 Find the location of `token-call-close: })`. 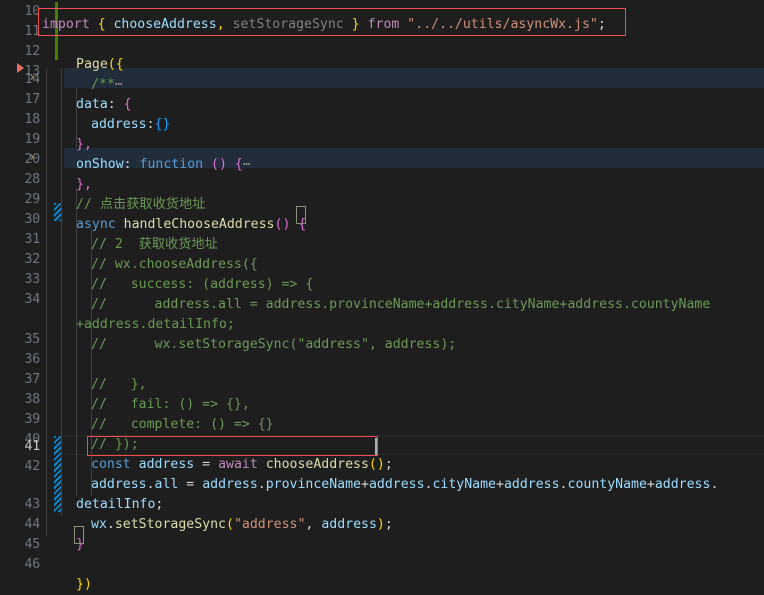

token-call-close: }) is located at coordinates (84, 584).